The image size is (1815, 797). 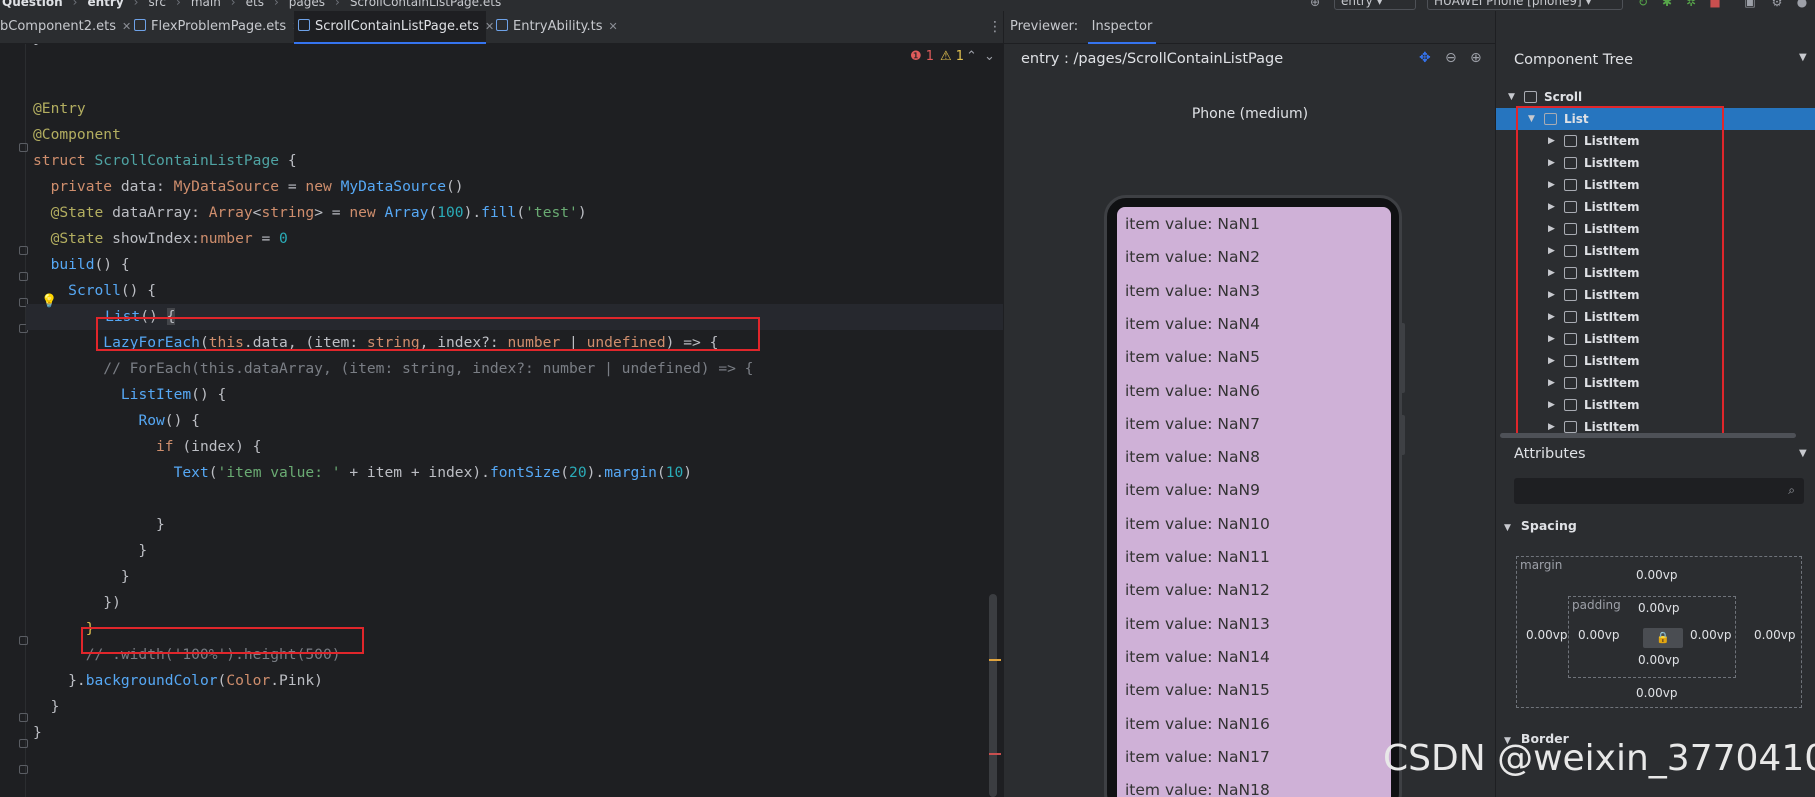 I want to click on stop-icon: ■, so click(x=1715, y=4).